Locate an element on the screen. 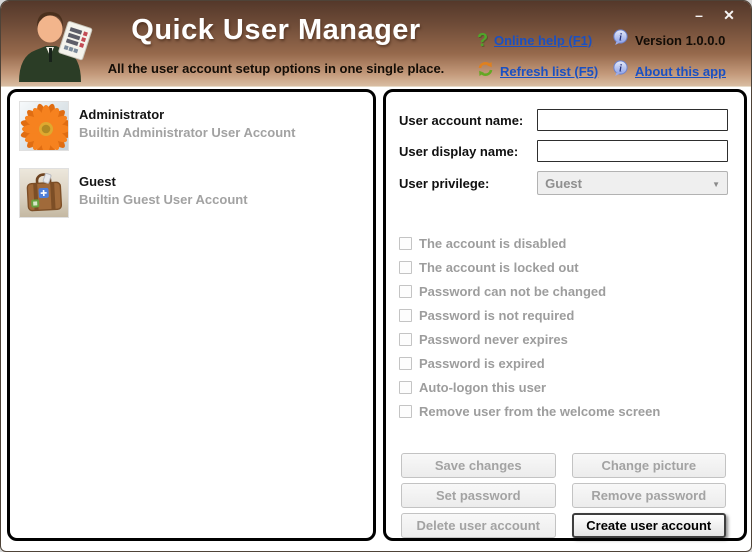 This screenshot has height=552, width=752. save-changes-button: Save changes is located at coordinates (478, 465).